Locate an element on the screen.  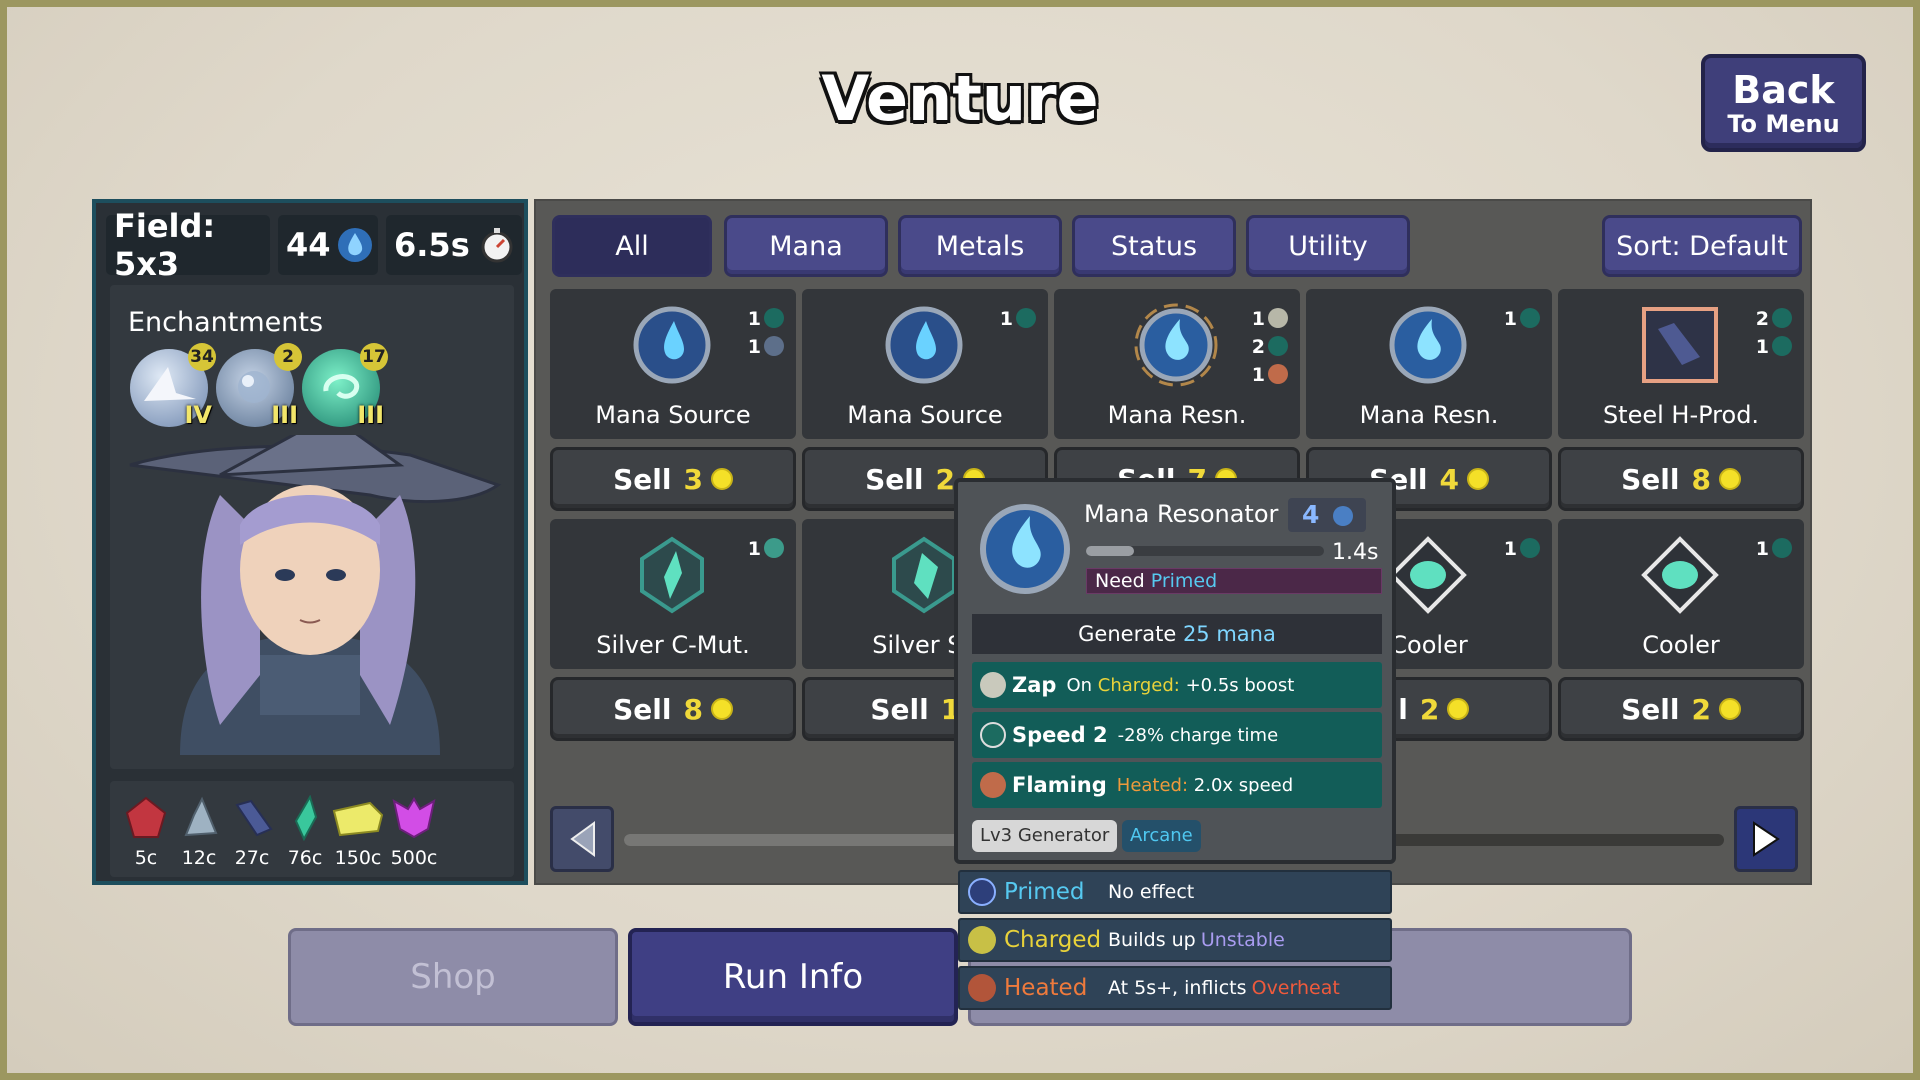
charged-icon is located at coordinates (982, 940).